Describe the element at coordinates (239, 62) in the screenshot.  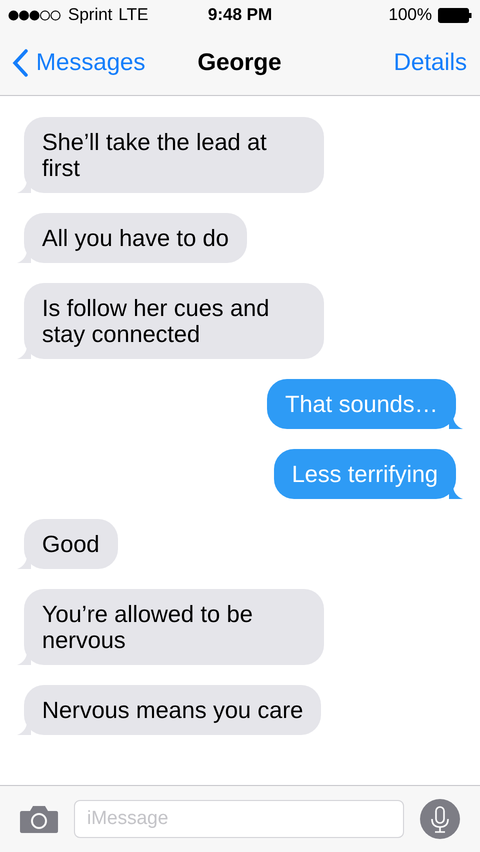
I see `contact-name: George` at that location.